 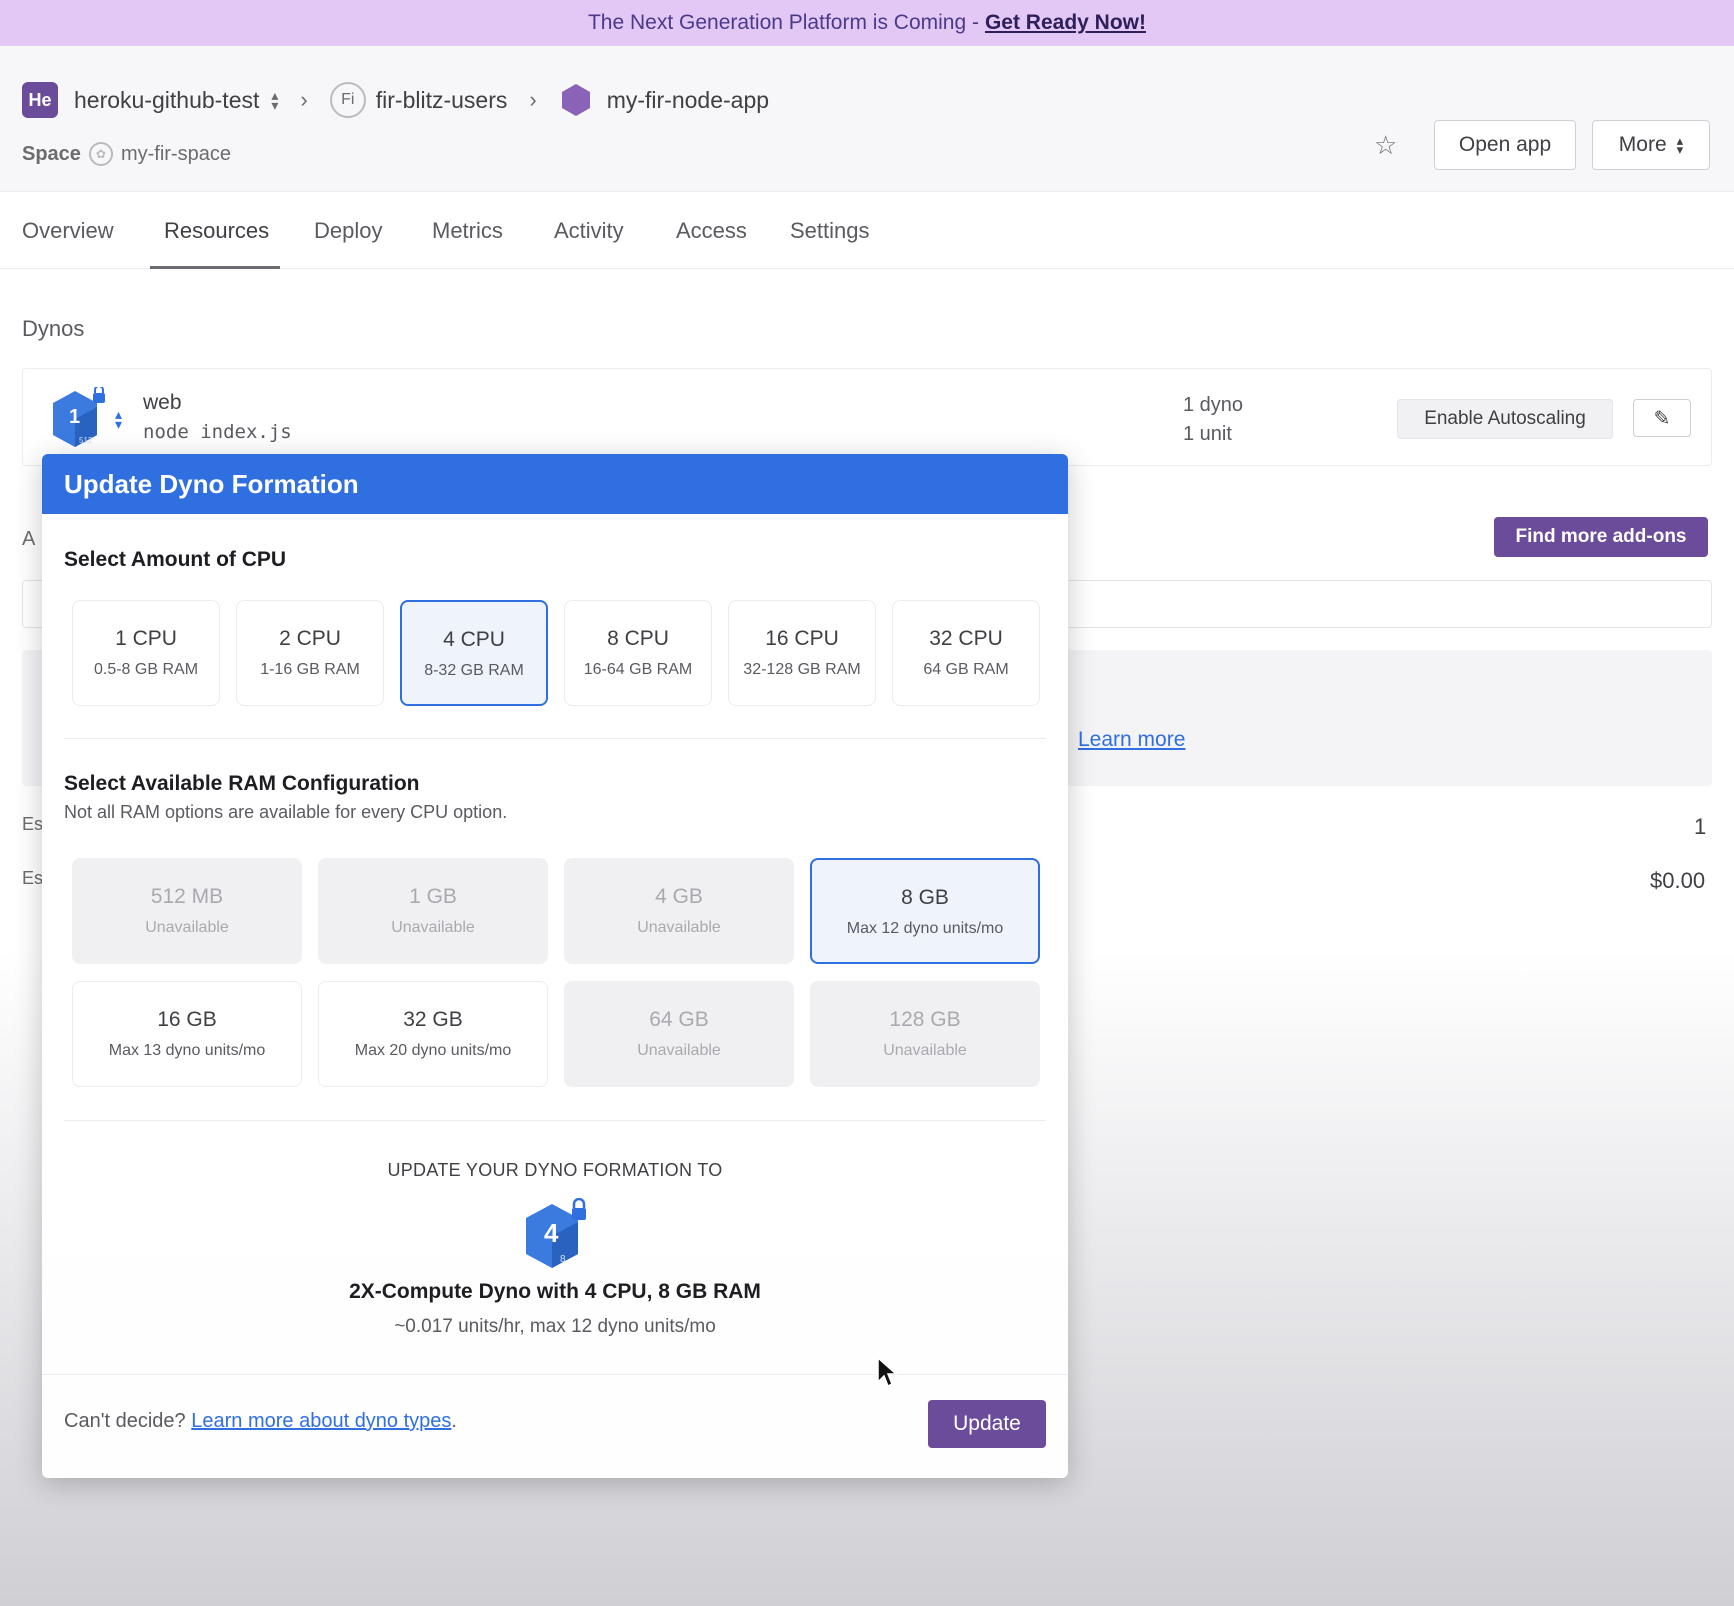 I want to click on tab-settings: Settings, so click(x=830, y=231).